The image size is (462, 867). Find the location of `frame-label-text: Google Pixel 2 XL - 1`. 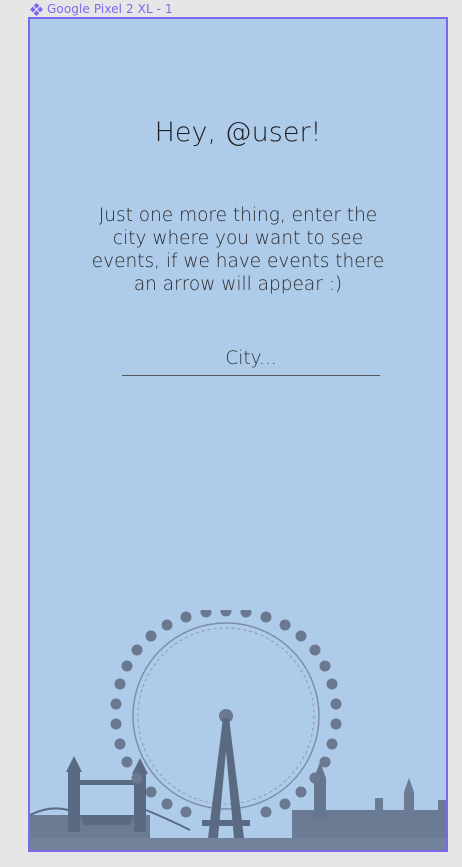

frame-label-text: Google Pixel 2 XL - 1 is located at coordinates (110, 9).